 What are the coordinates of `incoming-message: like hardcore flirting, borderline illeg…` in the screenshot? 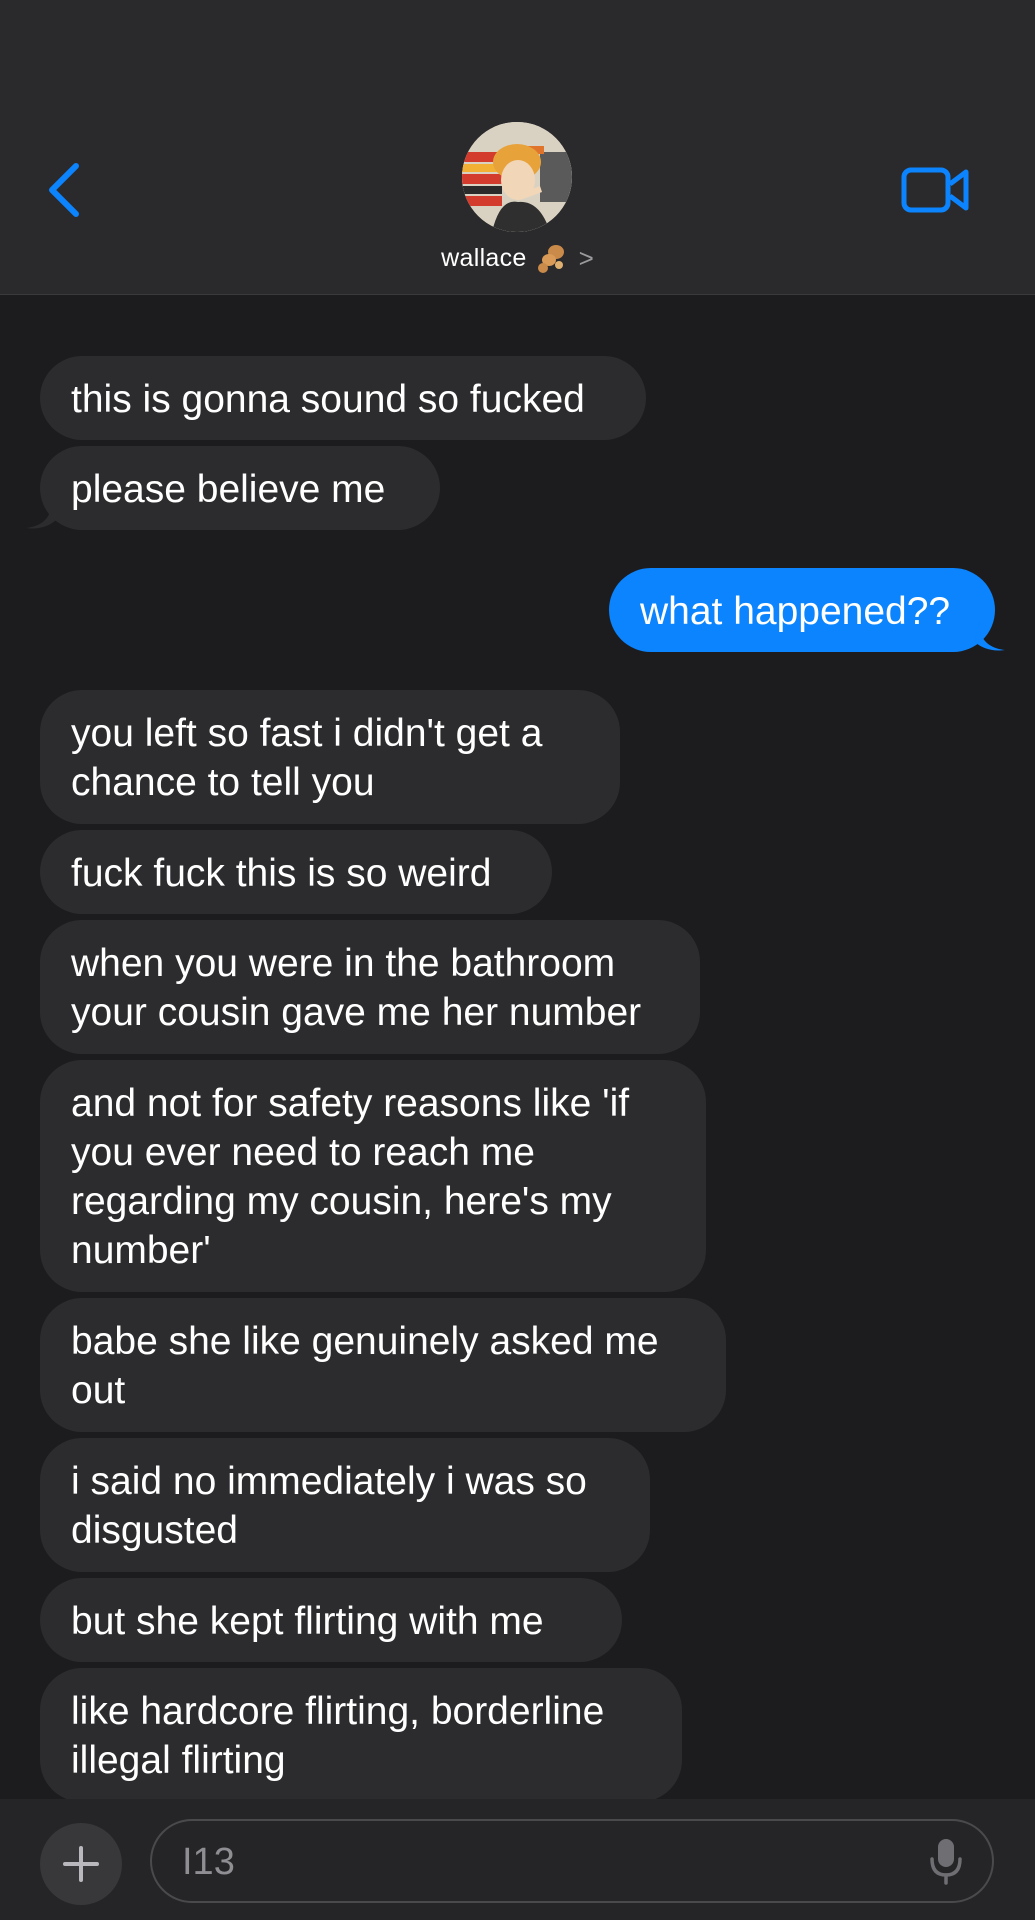 It's located at (361, 1735).